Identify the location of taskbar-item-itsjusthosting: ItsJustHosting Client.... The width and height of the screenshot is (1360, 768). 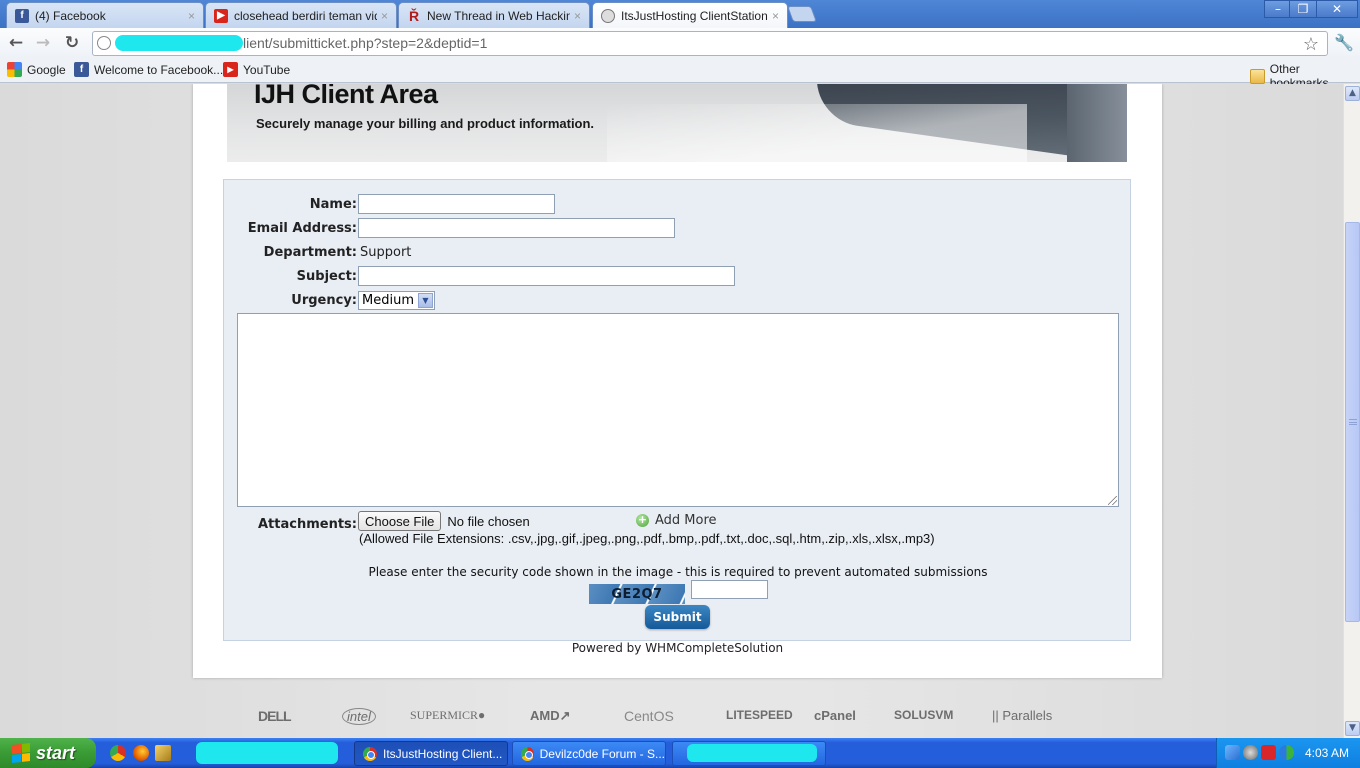
(431, 753).